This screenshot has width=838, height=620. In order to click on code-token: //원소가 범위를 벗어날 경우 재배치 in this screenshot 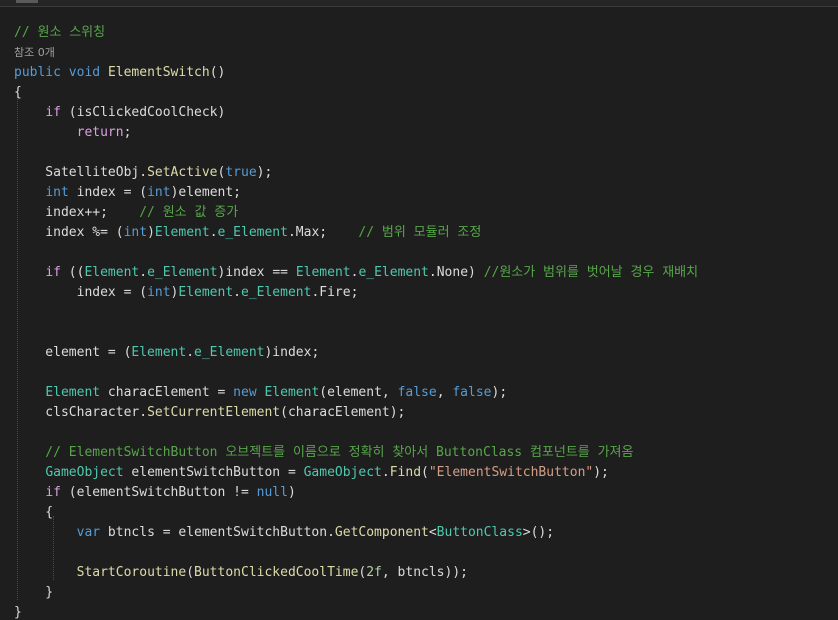, I will do `click(591, 272)`.